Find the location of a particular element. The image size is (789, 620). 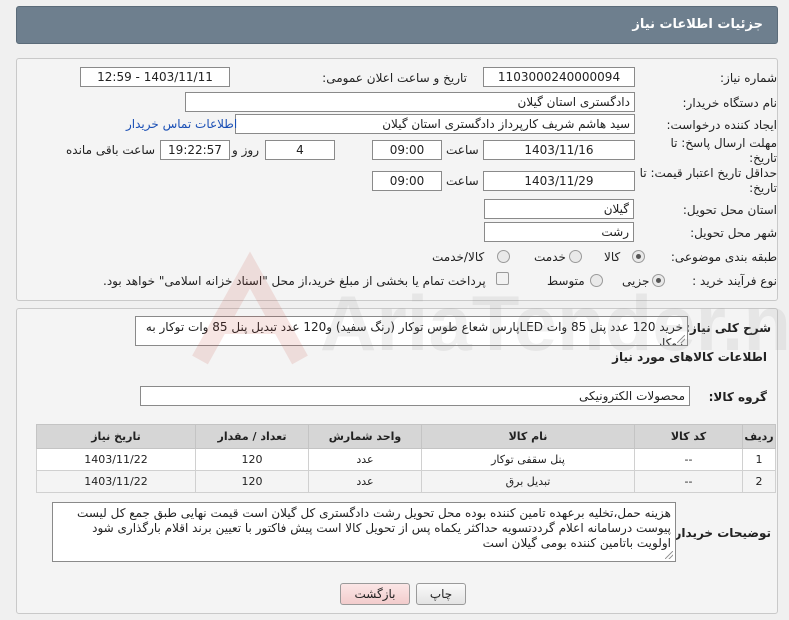

print-button: چاپ is located at coordinates (441, 594).